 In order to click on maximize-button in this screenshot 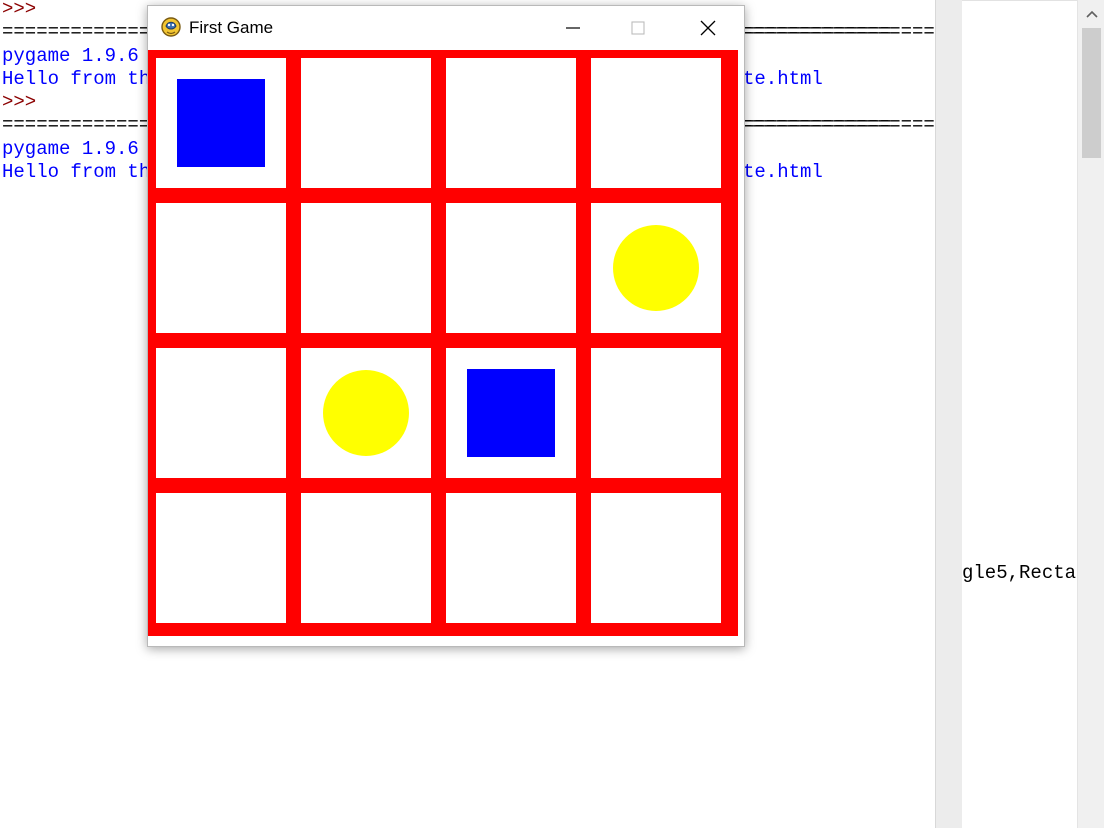, I will do `click(638, 28)`.